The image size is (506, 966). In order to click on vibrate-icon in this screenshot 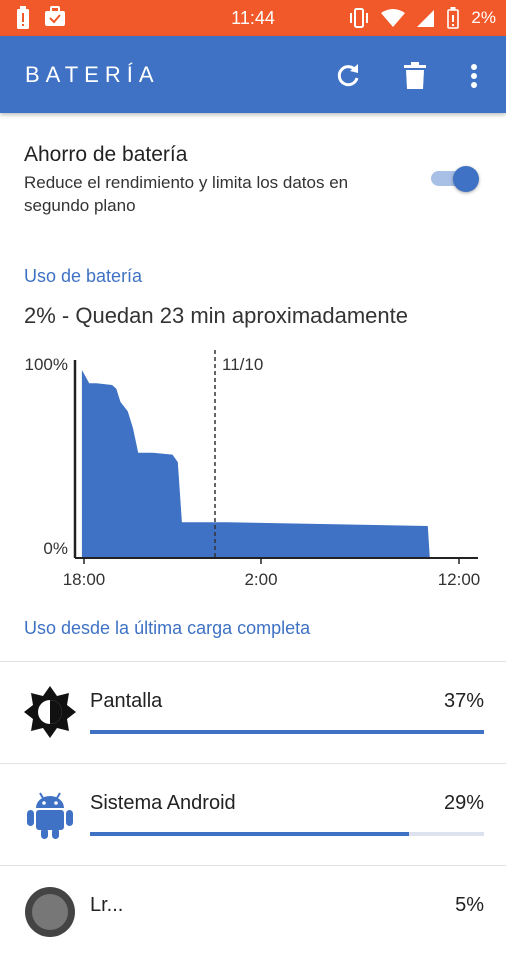, I will do `click(359, 18)`.